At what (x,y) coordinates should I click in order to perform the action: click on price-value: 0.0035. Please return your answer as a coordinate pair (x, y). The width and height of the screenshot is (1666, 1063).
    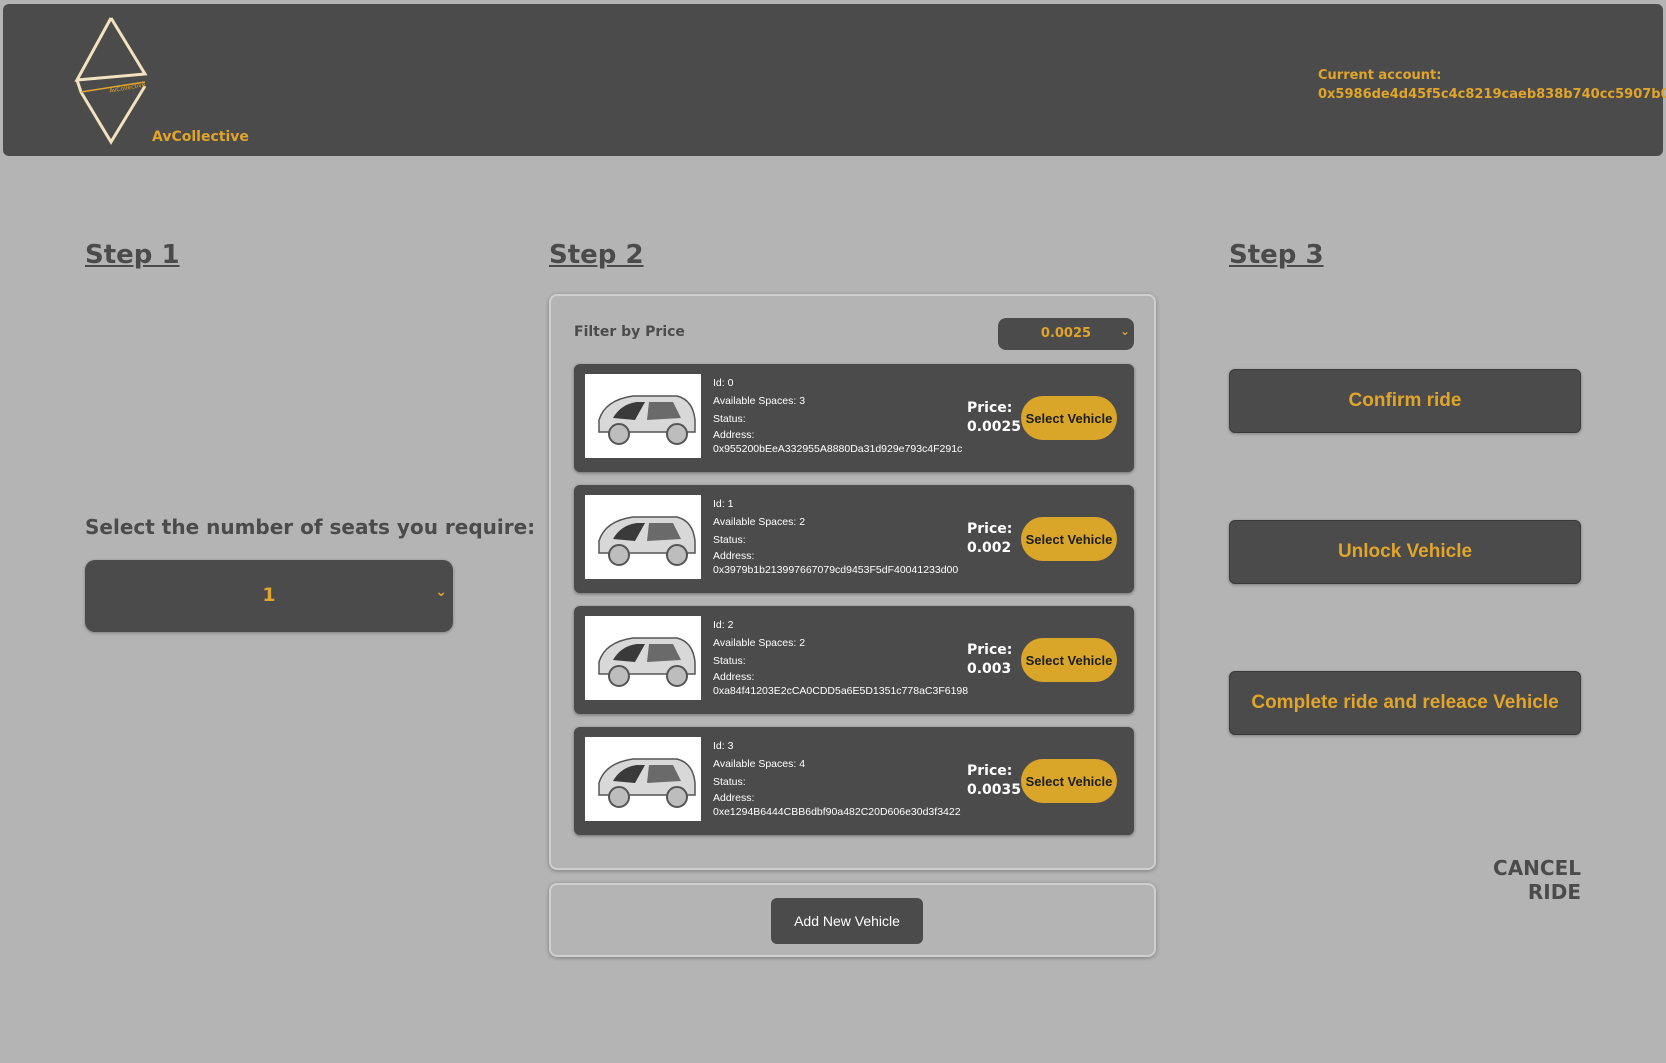
    Looking at the image, I should click on (994, 790).